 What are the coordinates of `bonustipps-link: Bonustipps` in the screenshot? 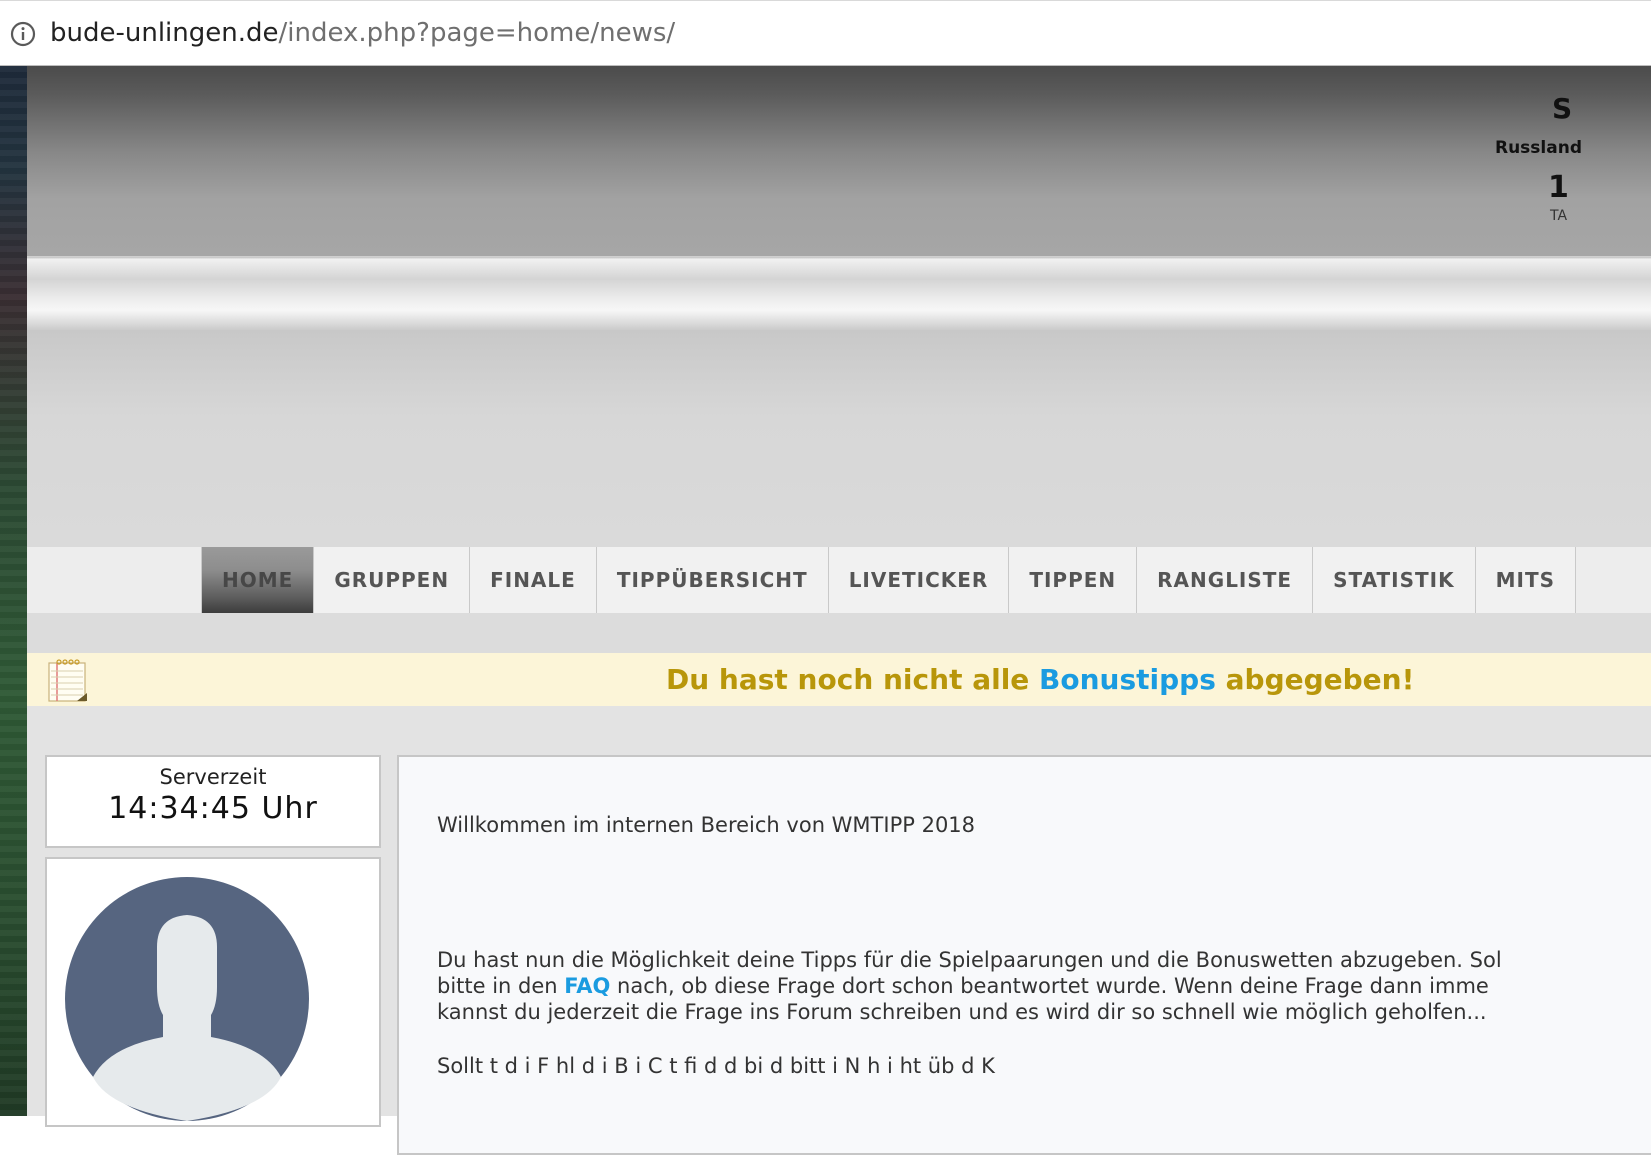 It's located at (1127, 679).